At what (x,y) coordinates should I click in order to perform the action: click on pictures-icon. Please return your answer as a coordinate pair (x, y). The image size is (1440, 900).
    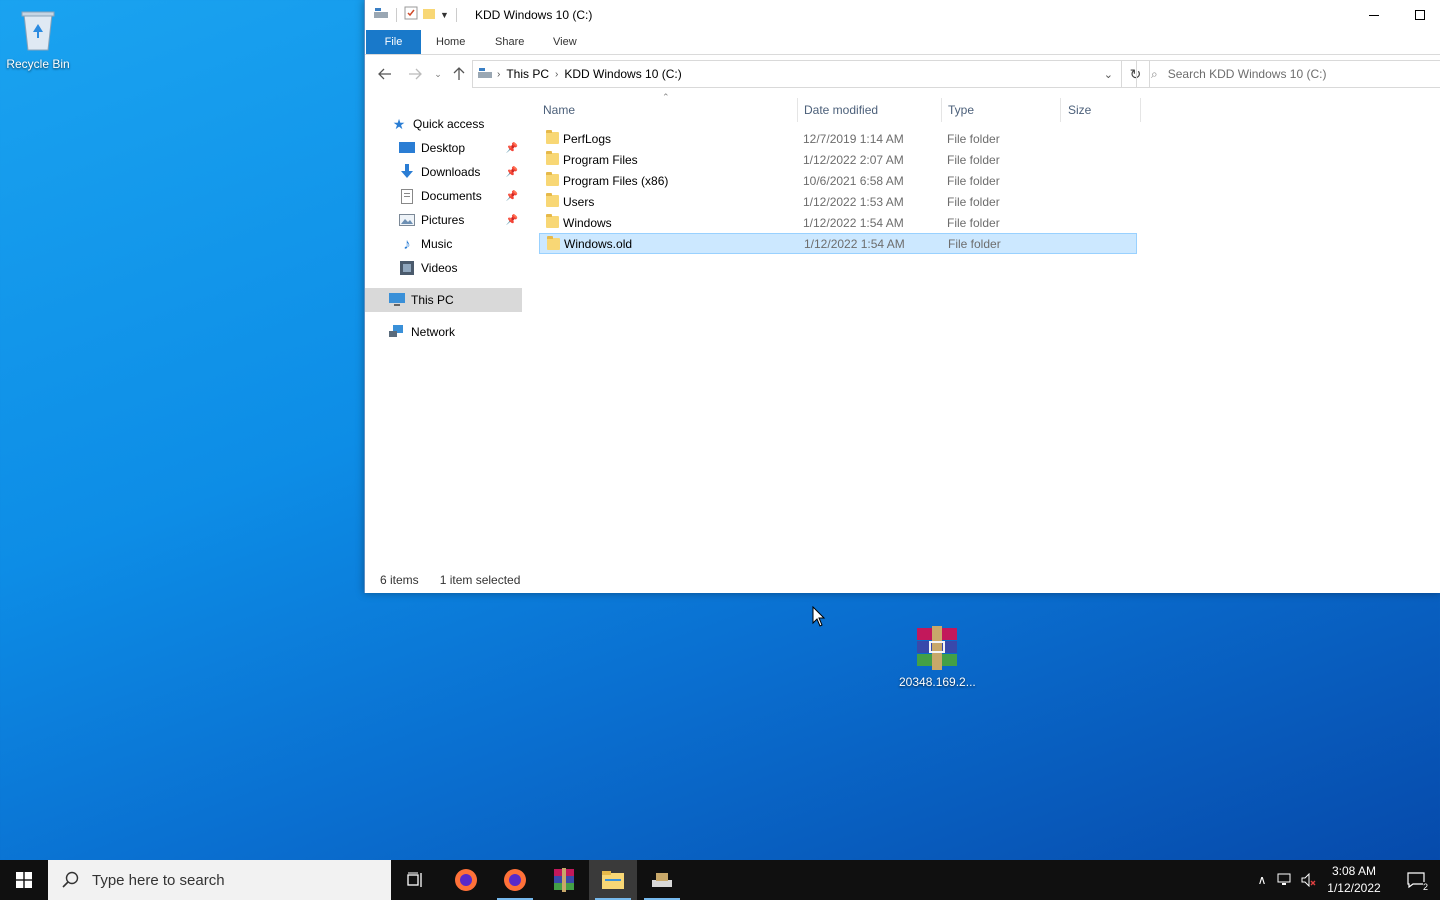
    Looking at the image, I should click on (407, 220).